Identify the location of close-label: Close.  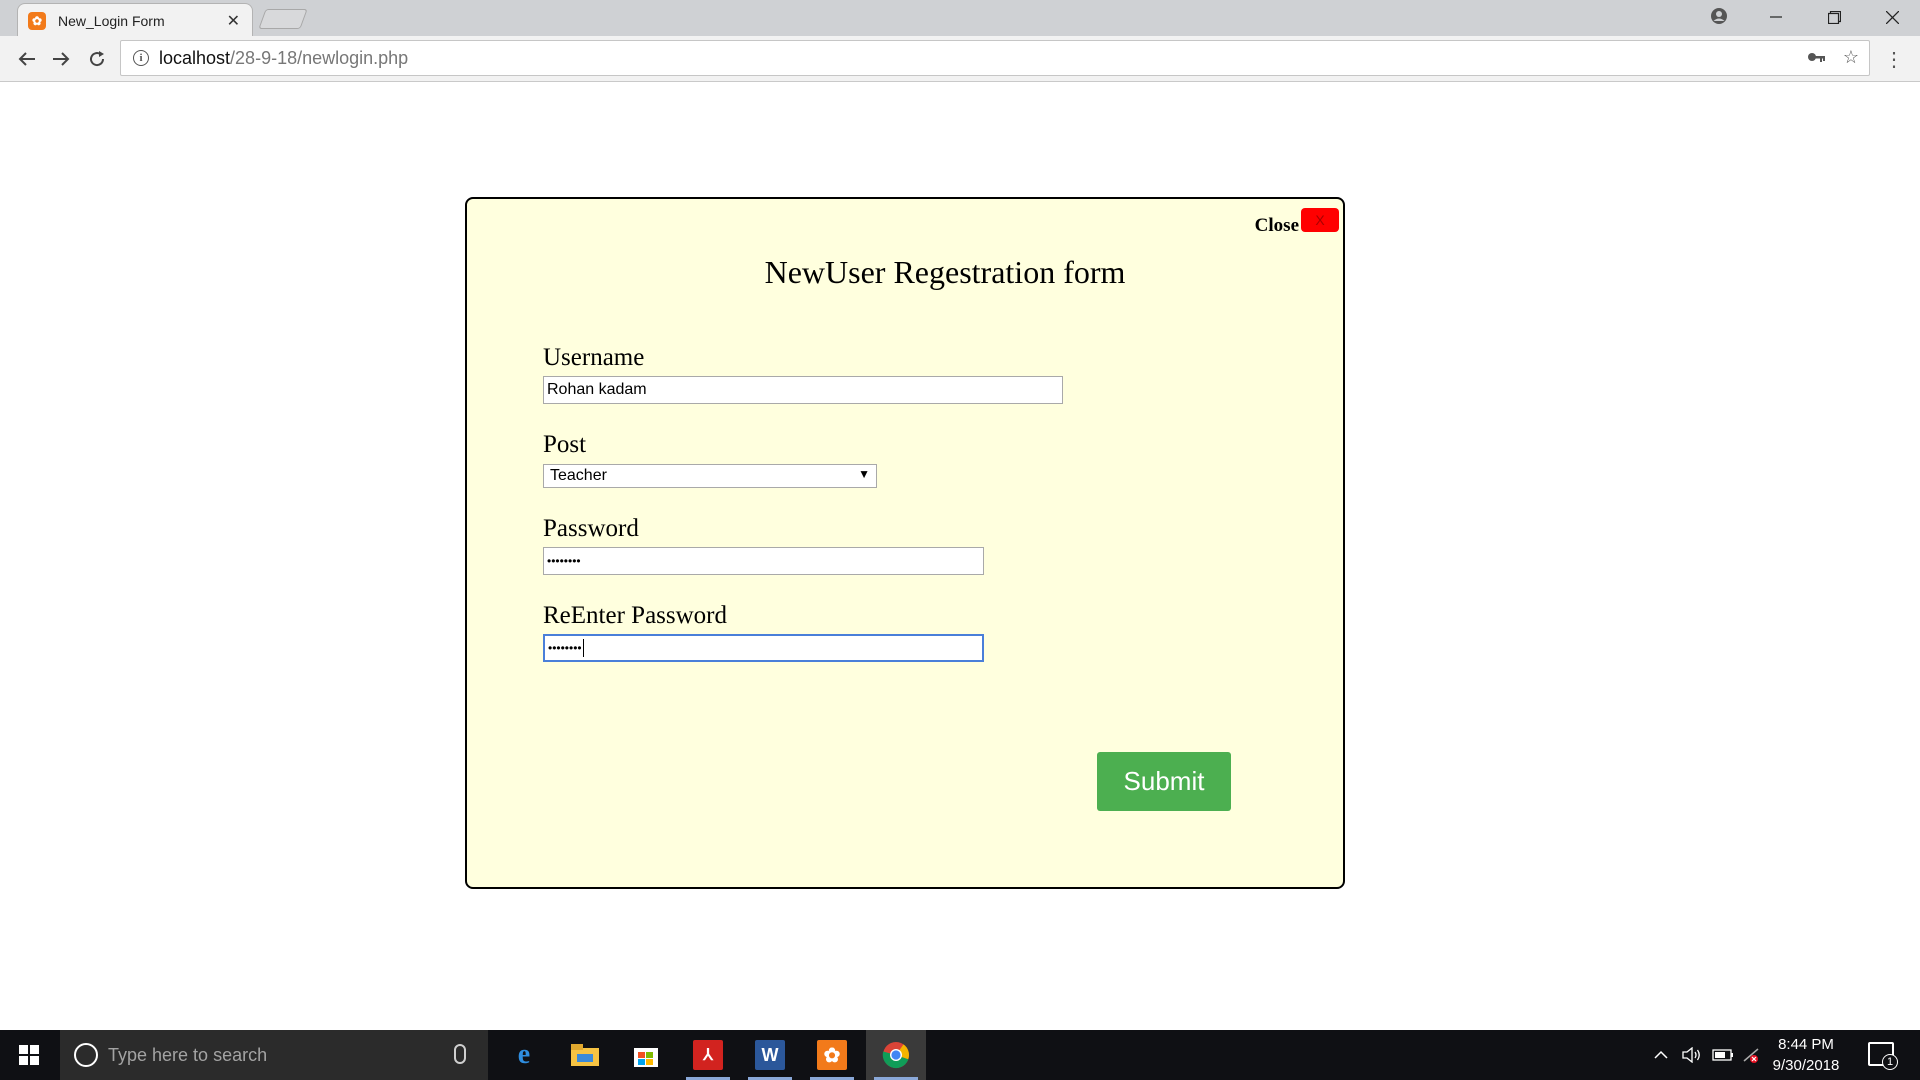
(1277, 226).